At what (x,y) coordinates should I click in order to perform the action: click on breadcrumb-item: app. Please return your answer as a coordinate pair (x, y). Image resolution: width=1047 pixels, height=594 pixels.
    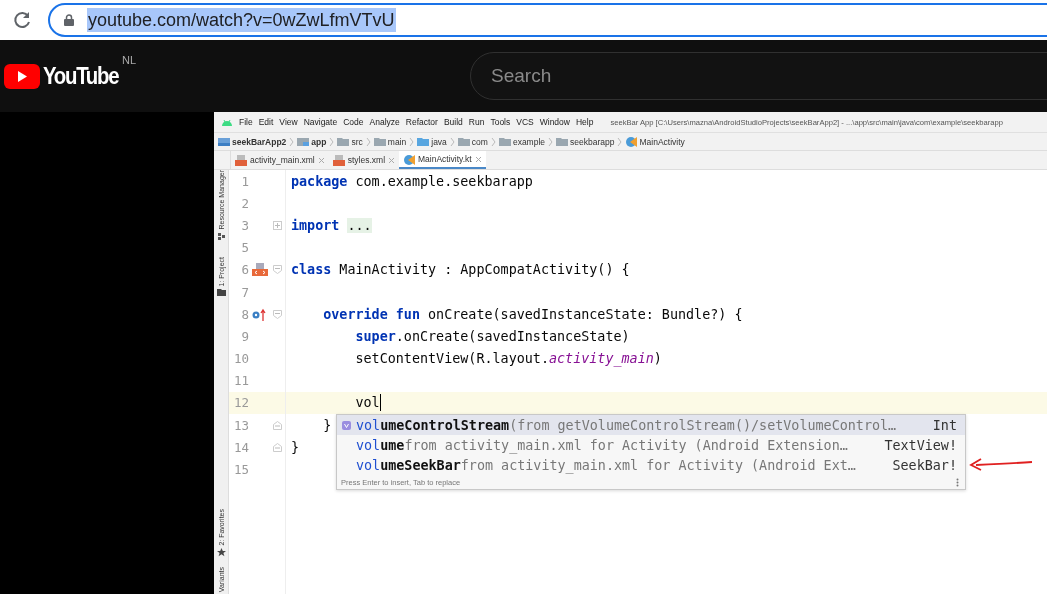
    Looking at the image, I should click on (319, 141).